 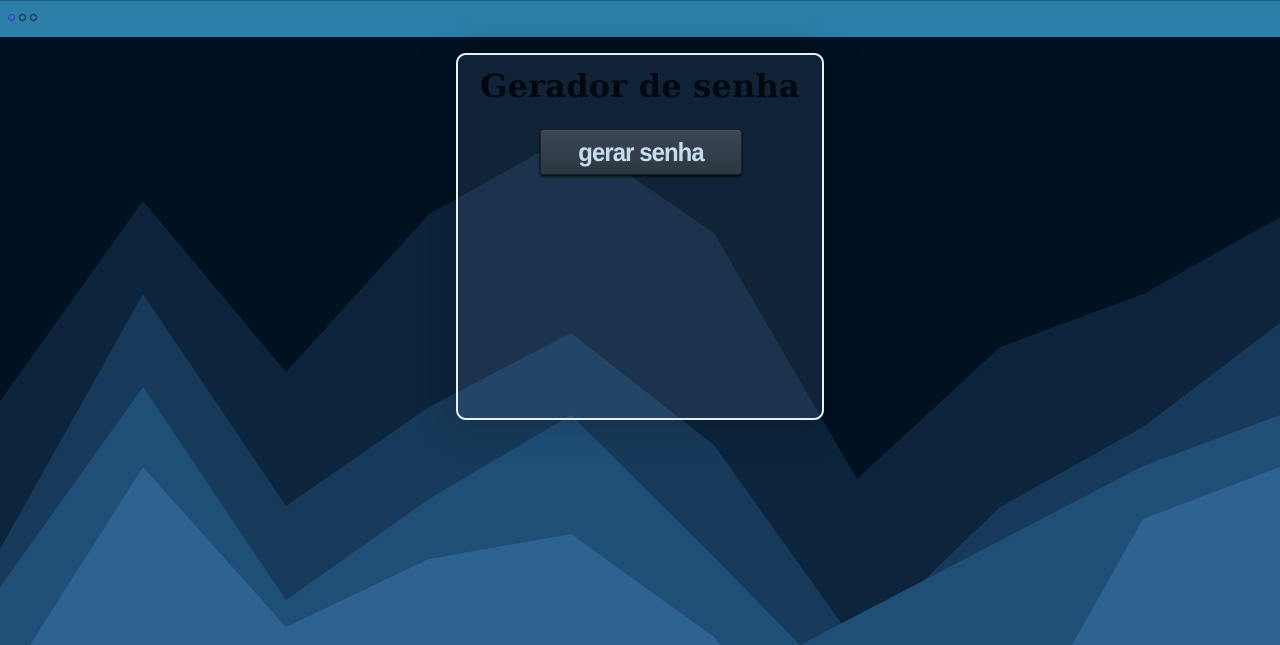 I want to click on close-dot-icon, so click(x=11, y=17).